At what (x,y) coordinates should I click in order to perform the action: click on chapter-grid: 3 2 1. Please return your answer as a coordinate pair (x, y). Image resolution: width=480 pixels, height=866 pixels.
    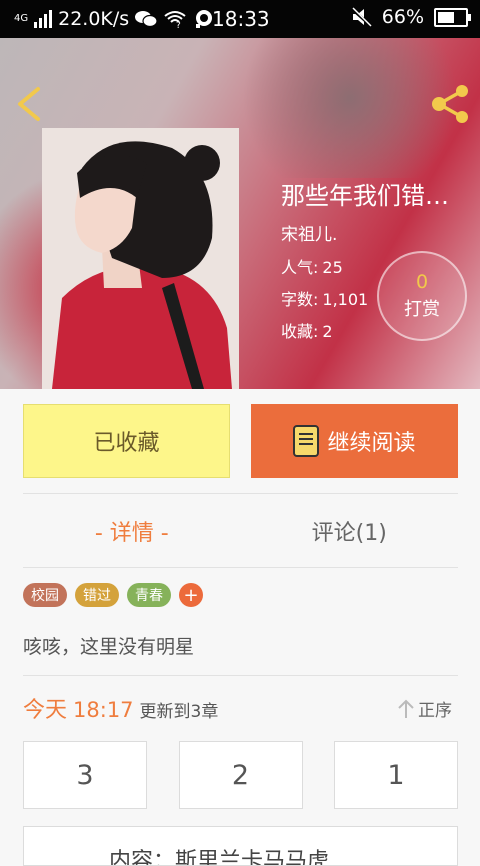
    Looking at the image, I should click on (240, 775).